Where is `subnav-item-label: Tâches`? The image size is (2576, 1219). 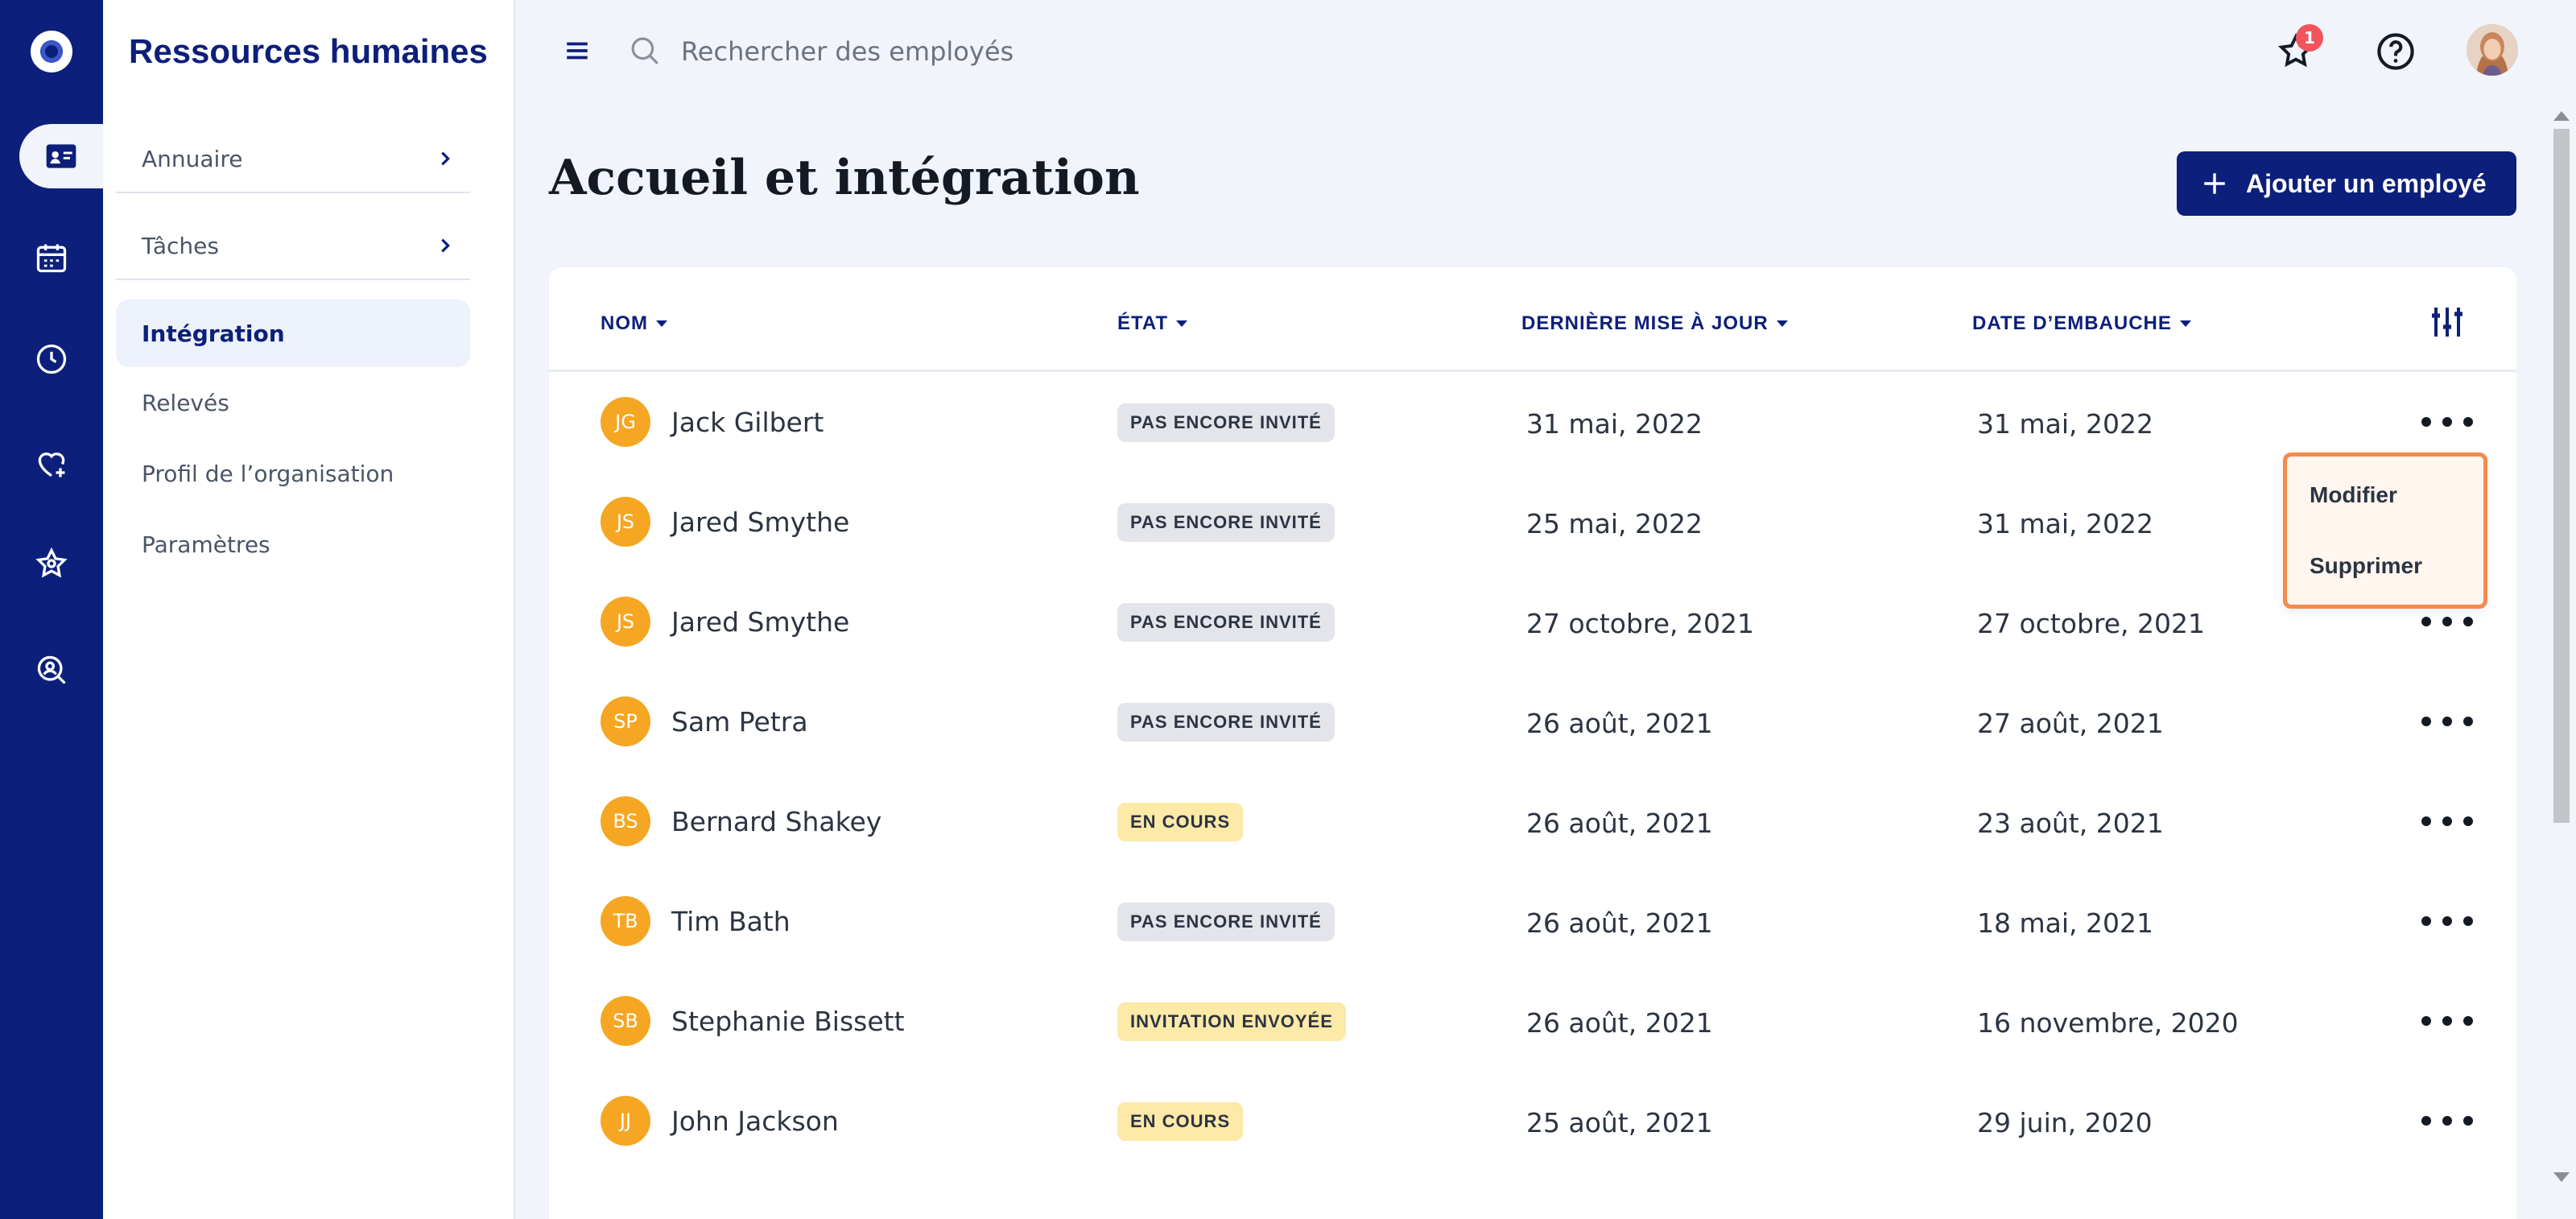 subnav-item-label: Tâches is located at coordinates (180, 245).